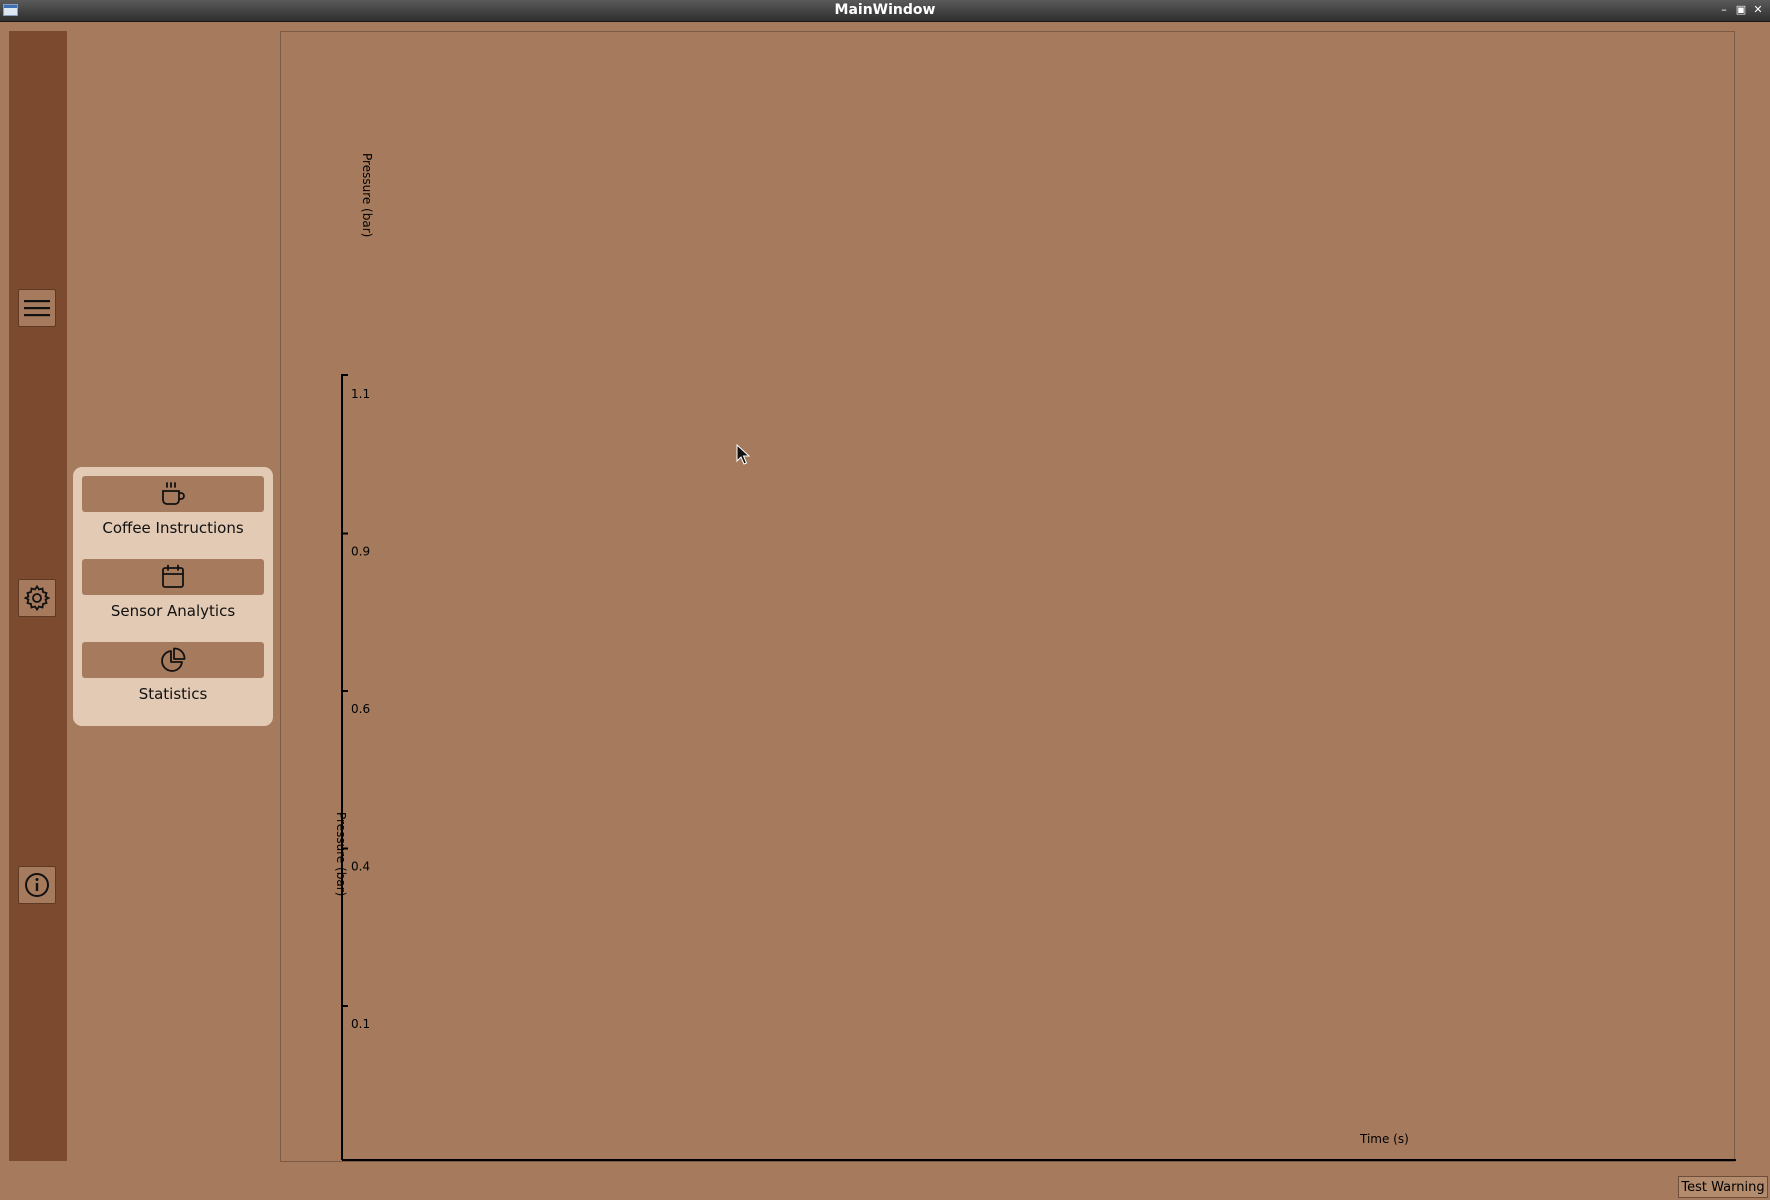 The image size is (1770, 1200). What do you see at coordinates (360, 1024) in the screenshot?
I see `y-tick-label: 0.1` at bounding box center [360, 1024].